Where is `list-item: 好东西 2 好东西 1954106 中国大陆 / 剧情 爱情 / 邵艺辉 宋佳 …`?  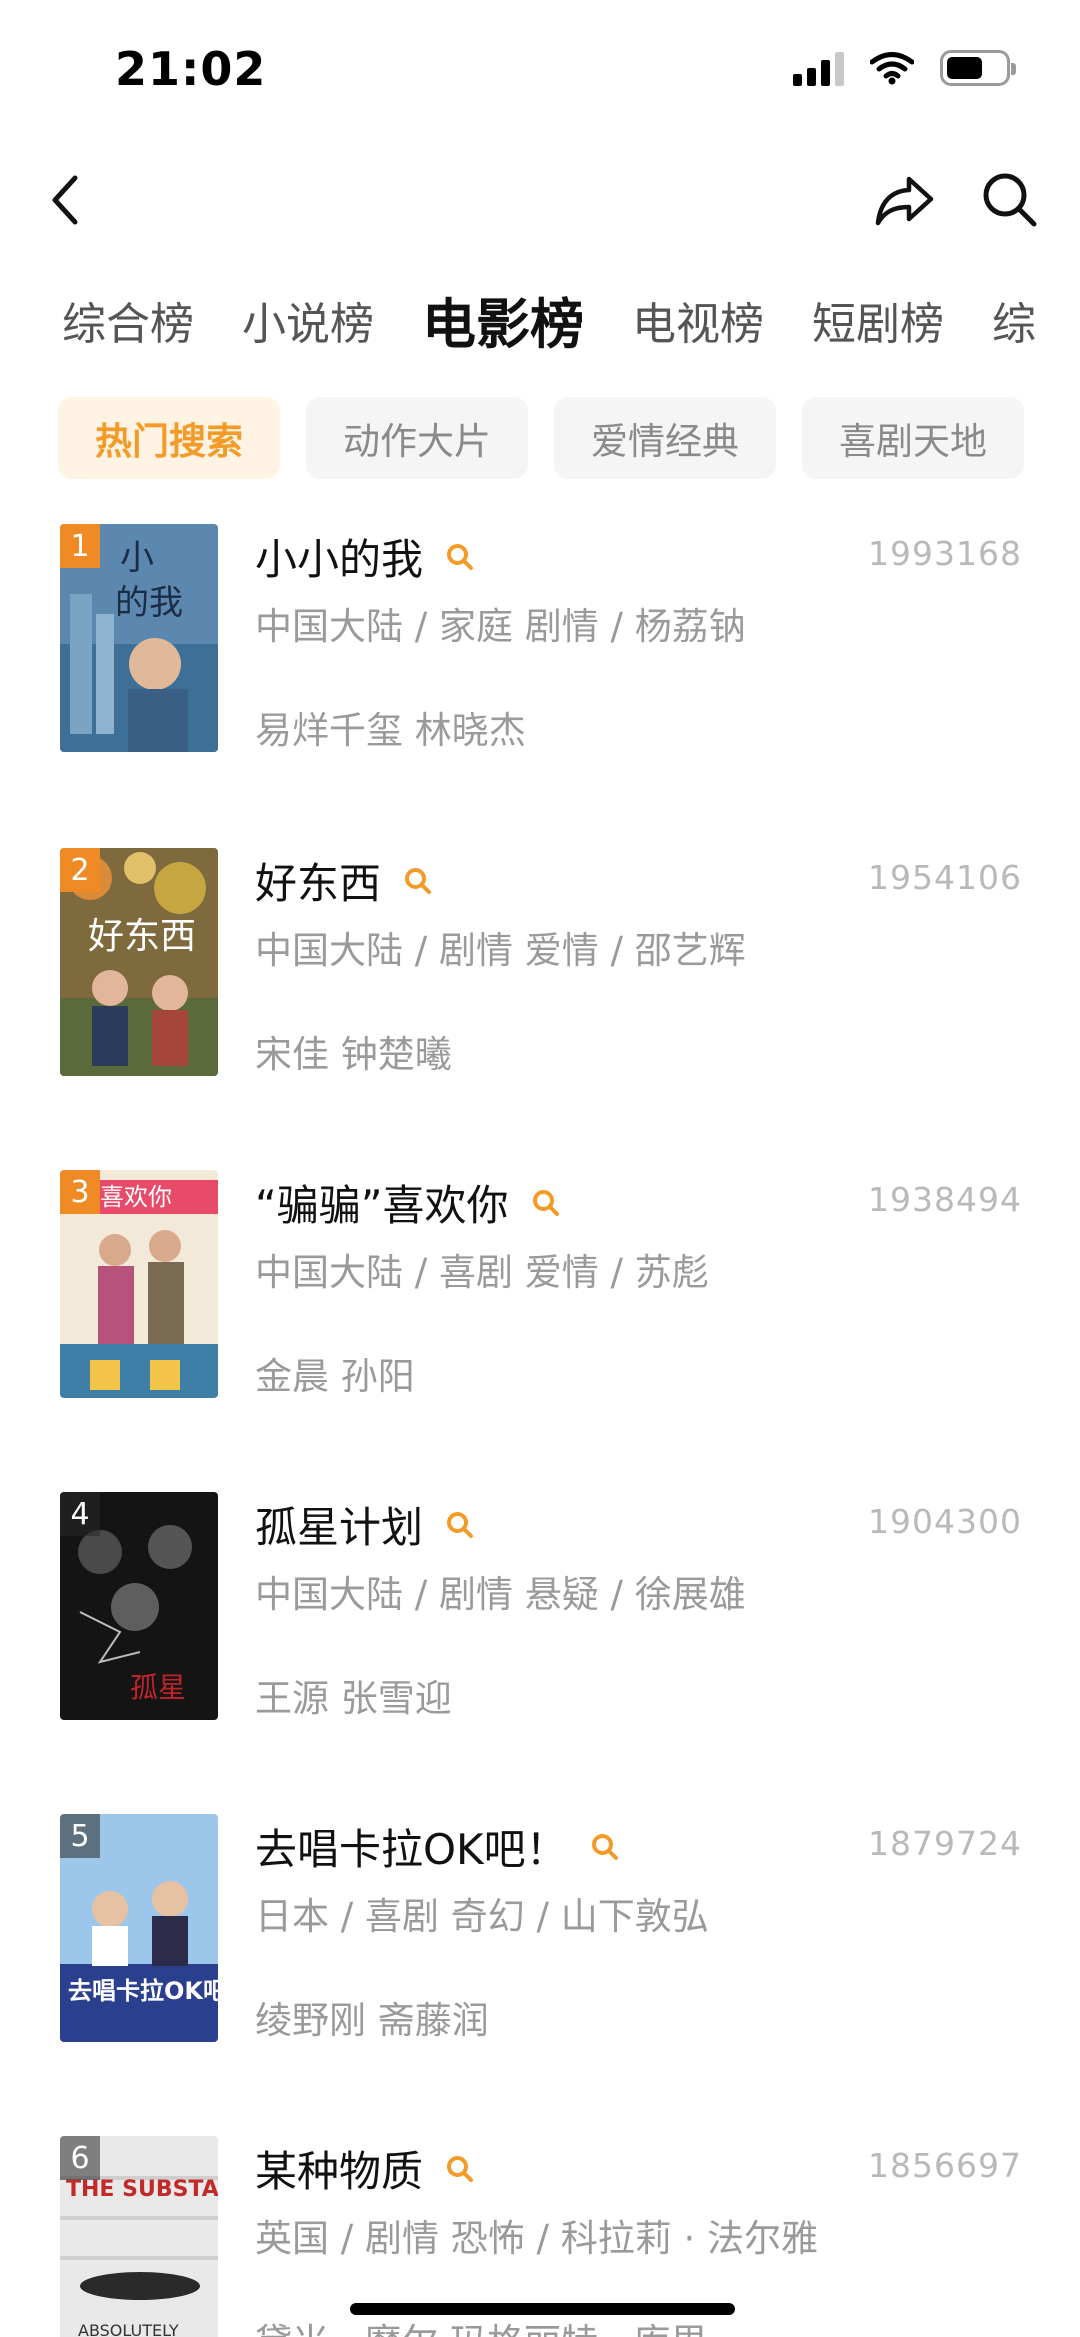 list-item: 好东西 2 好东西 1954106 中国大陆 / 剧情 爱情 / 邵艺辉 宋佳 … is located at coordinates (540, 994).